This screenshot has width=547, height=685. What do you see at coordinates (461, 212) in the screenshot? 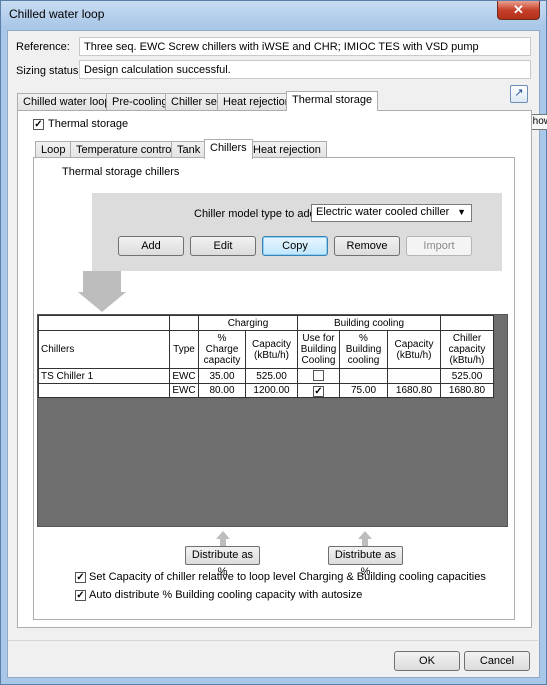
I see `dropdown-arrow-icon: ▼` at bounding box center [461, 212].